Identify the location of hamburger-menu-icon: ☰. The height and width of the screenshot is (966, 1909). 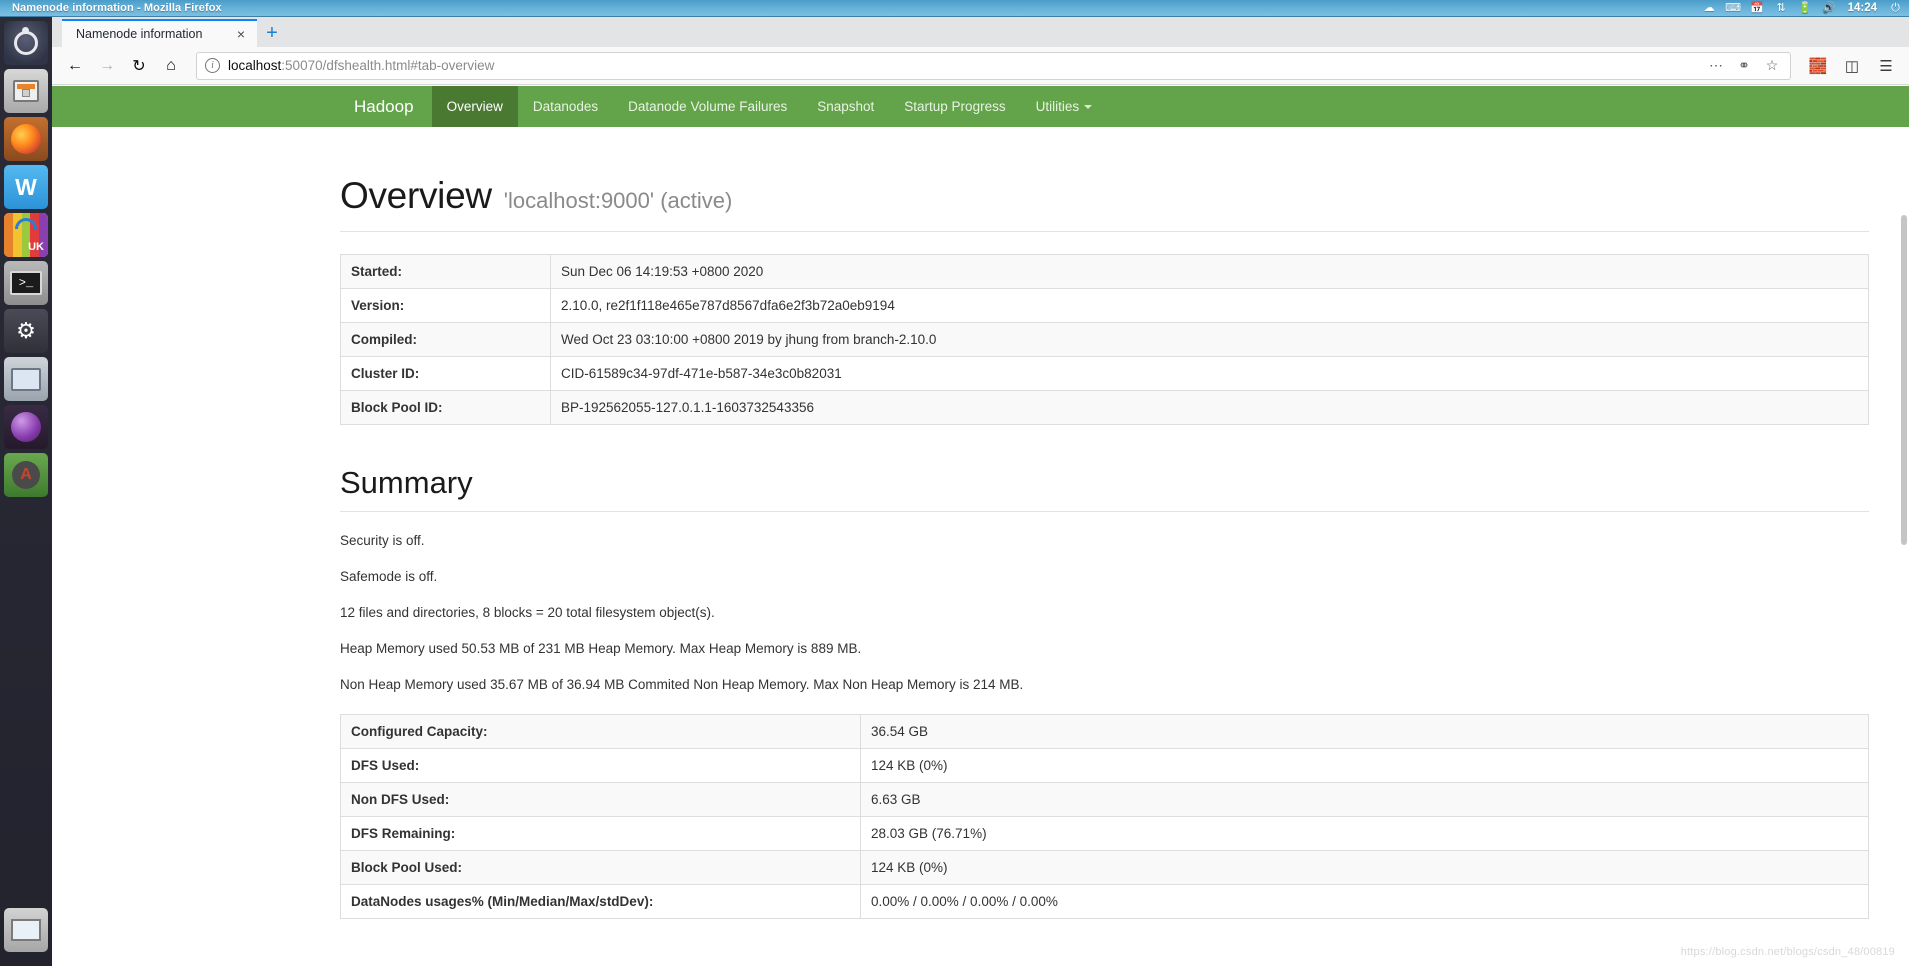
(1886, 66).